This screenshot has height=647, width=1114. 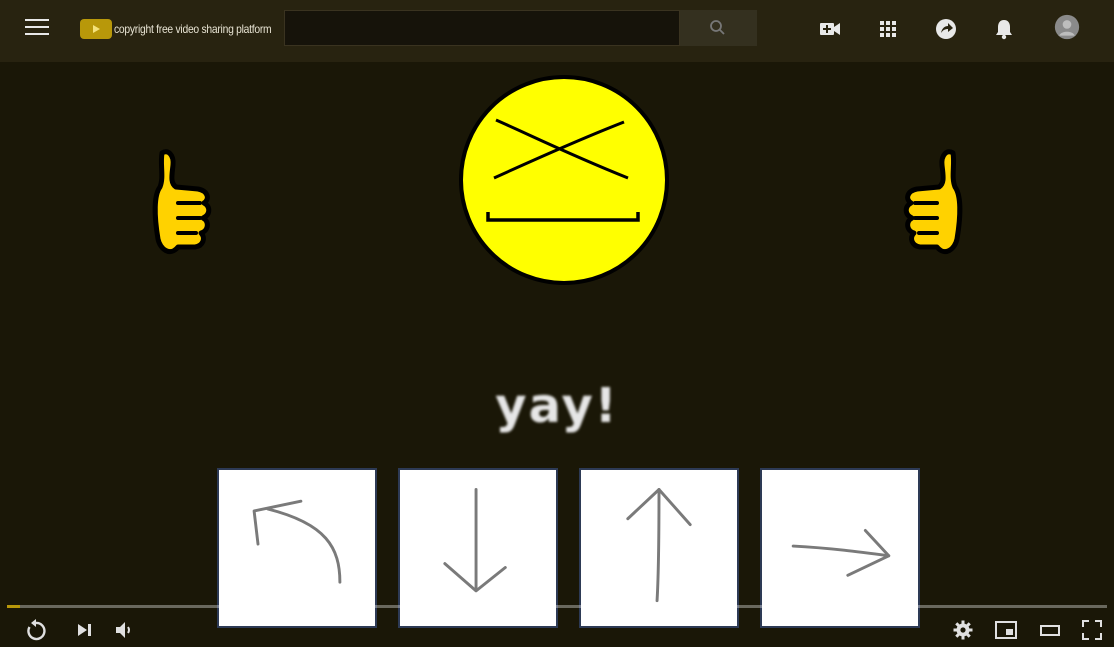 I want to click on top-bar: copyright free video sharing platform, so click(x=557, y=31).